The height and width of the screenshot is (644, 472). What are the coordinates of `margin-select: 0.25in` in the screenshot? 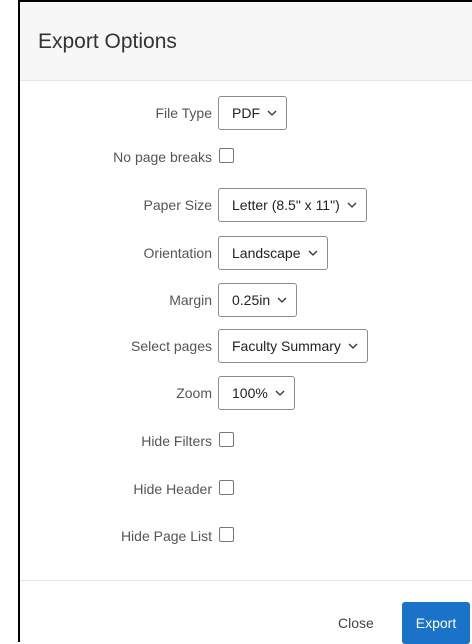 It's located at (258, 300).